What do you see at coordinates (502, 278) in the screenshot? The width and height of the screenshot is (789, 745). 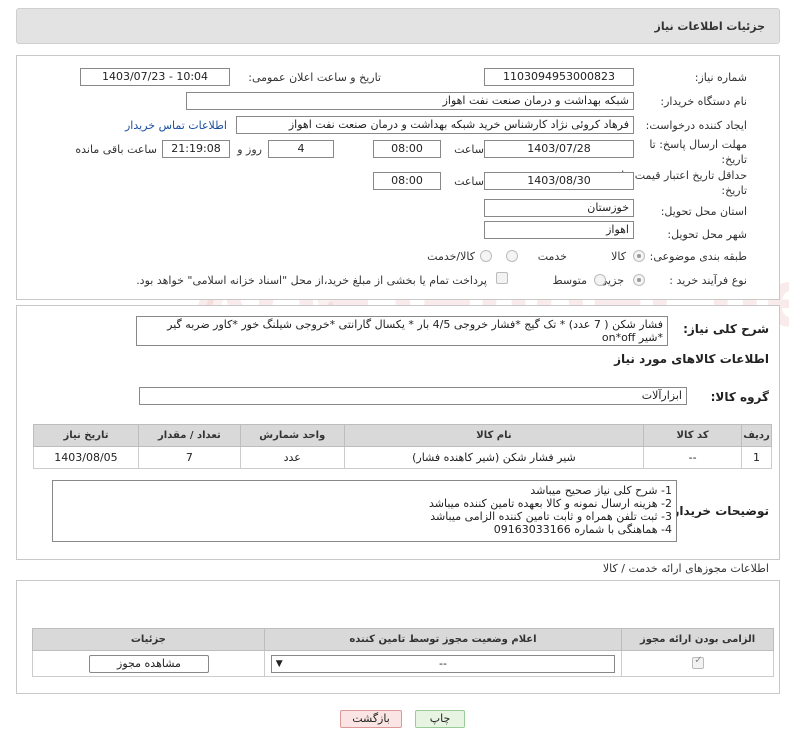 I see `treasury-payment-checkbox` at bounding box center [502, 278].